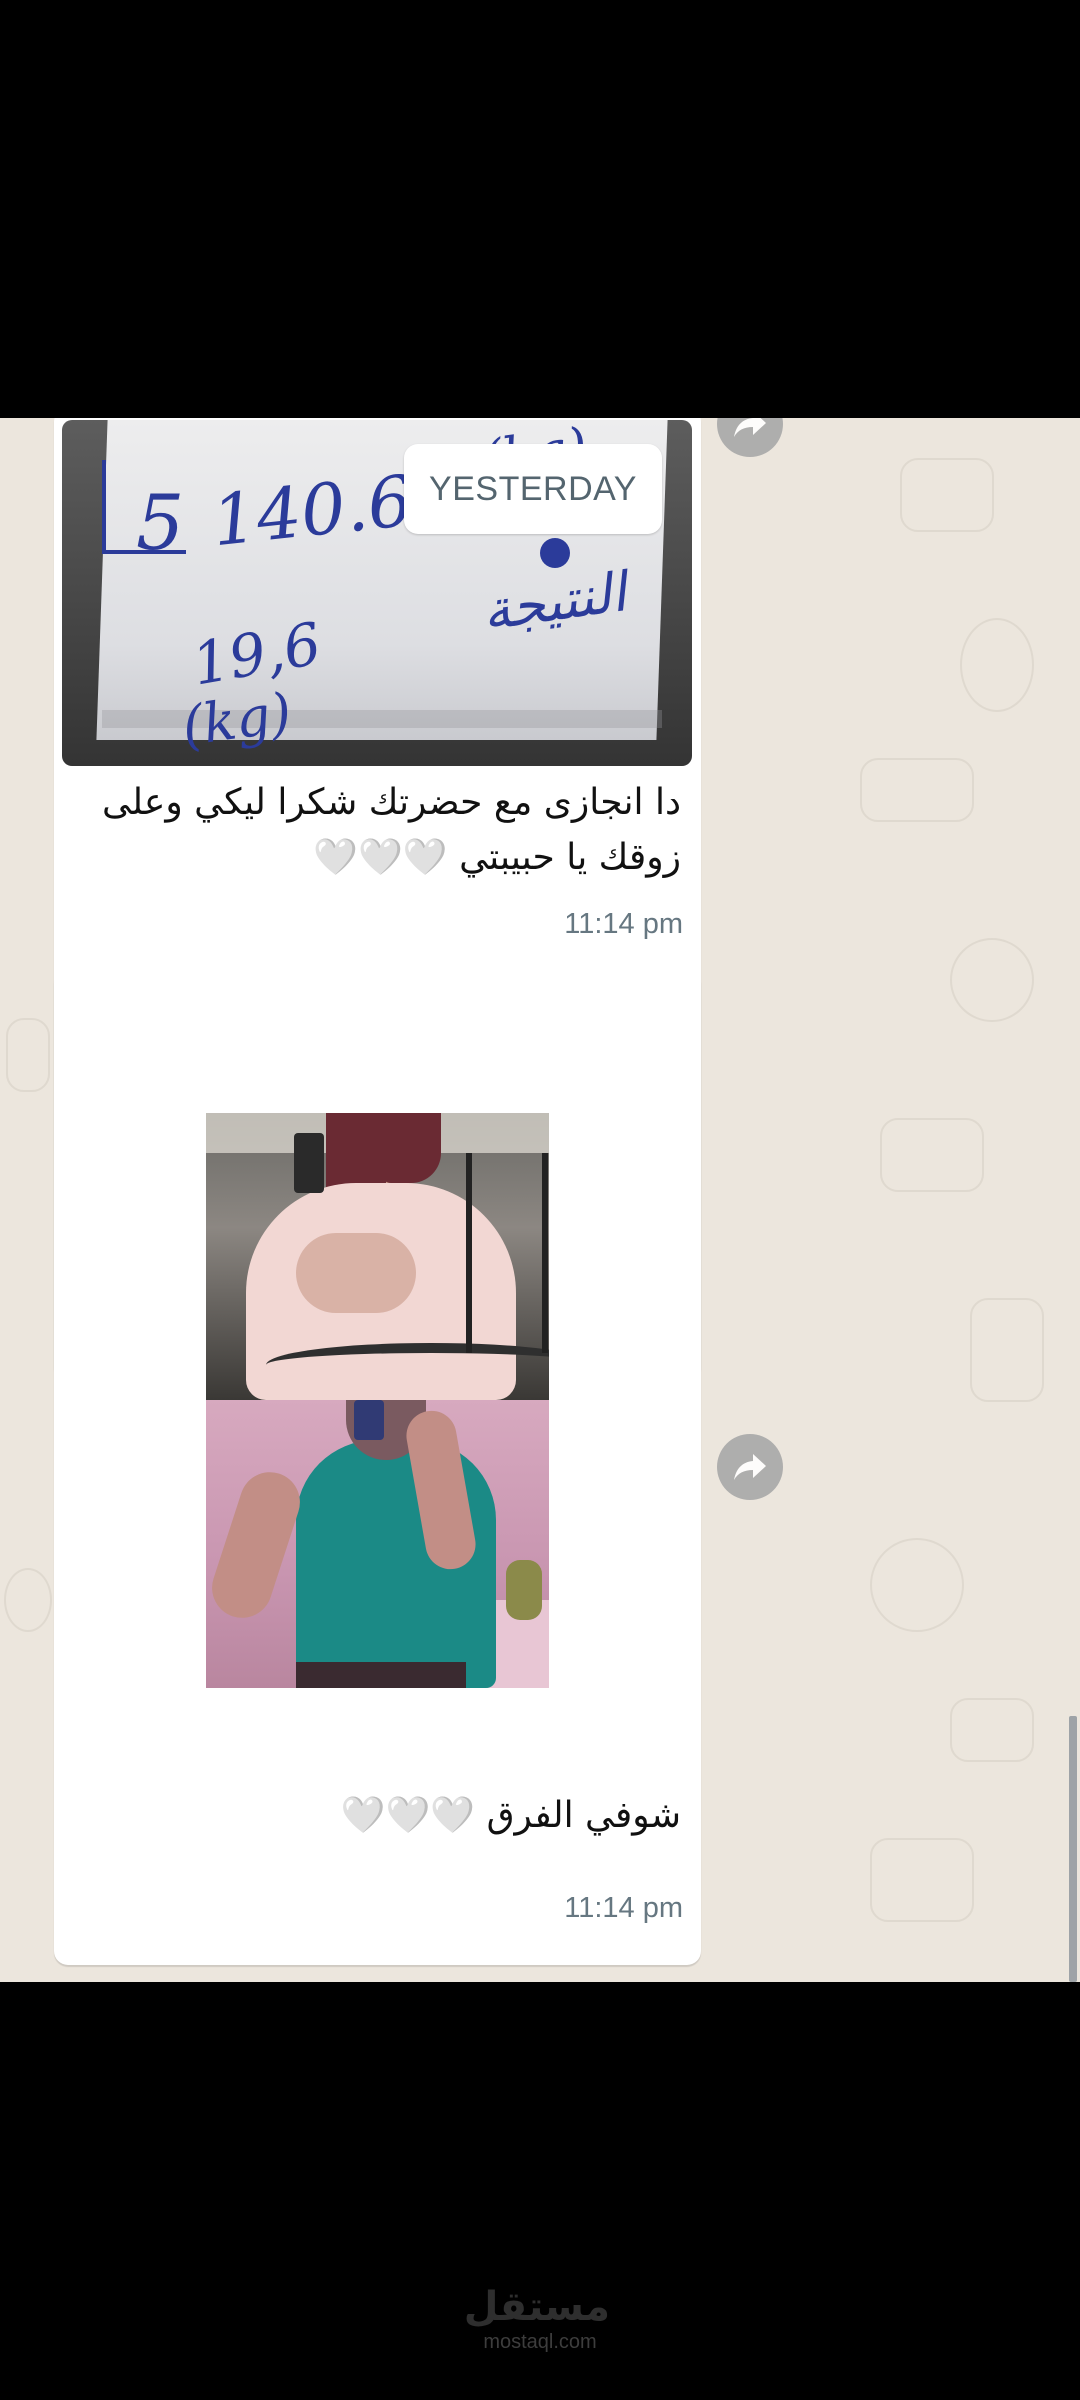 The image size is (1080, 2400). What do you see at coordinates (524, 1590) in the screenshot?
I see `bag` at bounding box center [524, 1590].